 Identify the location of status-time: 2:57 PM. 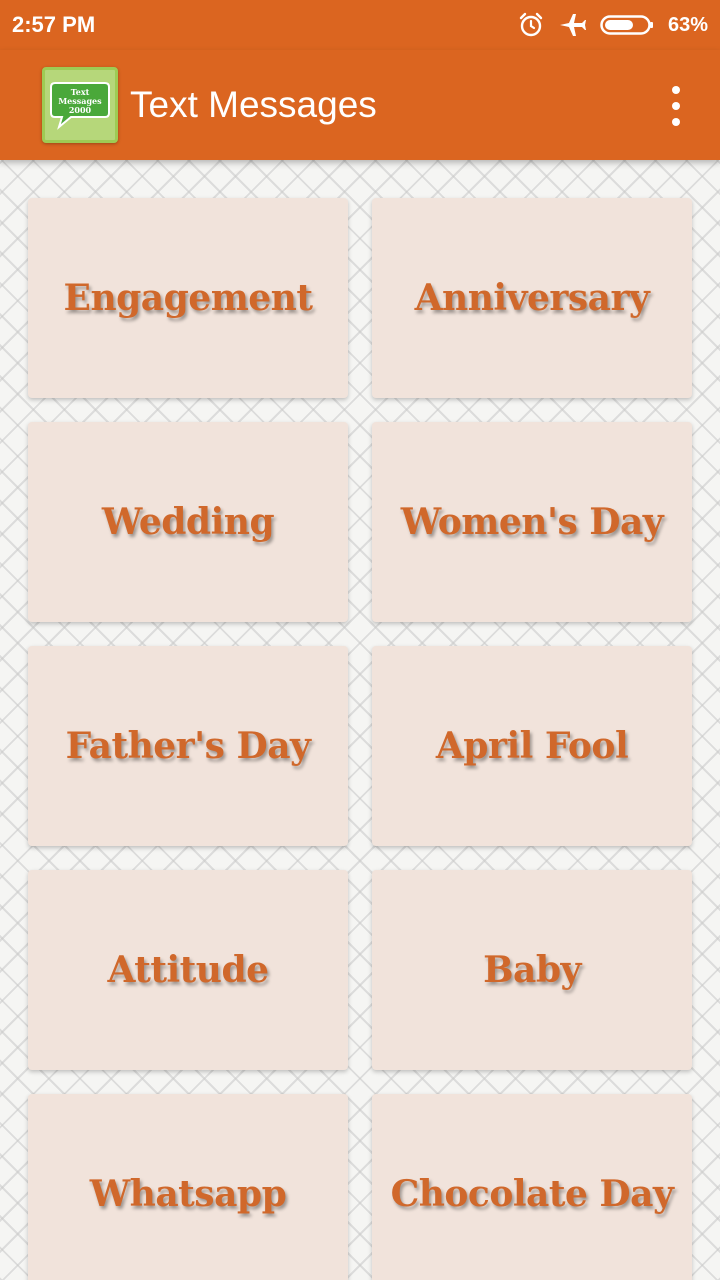
(54, 24).